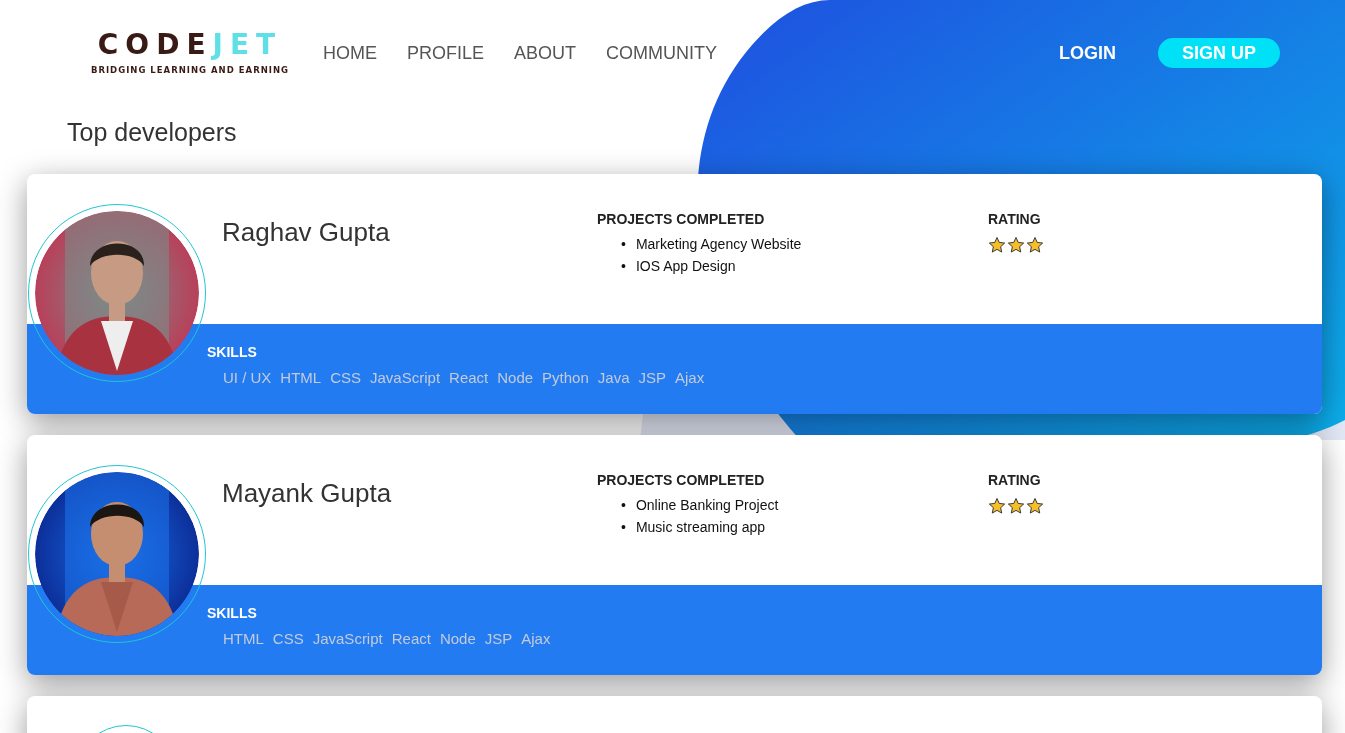  Describe the element at coordinates (707, 505) in the screenshot. I see `project-item: Online Banking Project` at that location.